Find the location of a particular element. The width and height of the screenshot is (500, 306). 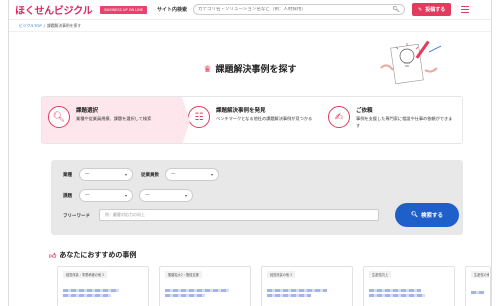

filter-search-button: 🔍︎ 検索する is located at coordinates (427, 215).